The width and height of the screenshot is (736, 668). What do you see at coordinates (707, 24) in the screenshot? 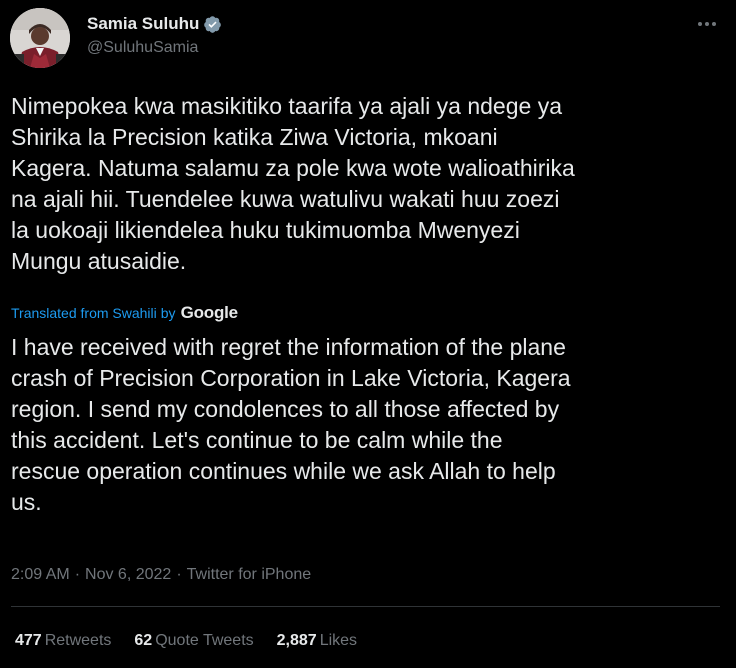
I see `more-options-icon` at bounding box center [707, 24].